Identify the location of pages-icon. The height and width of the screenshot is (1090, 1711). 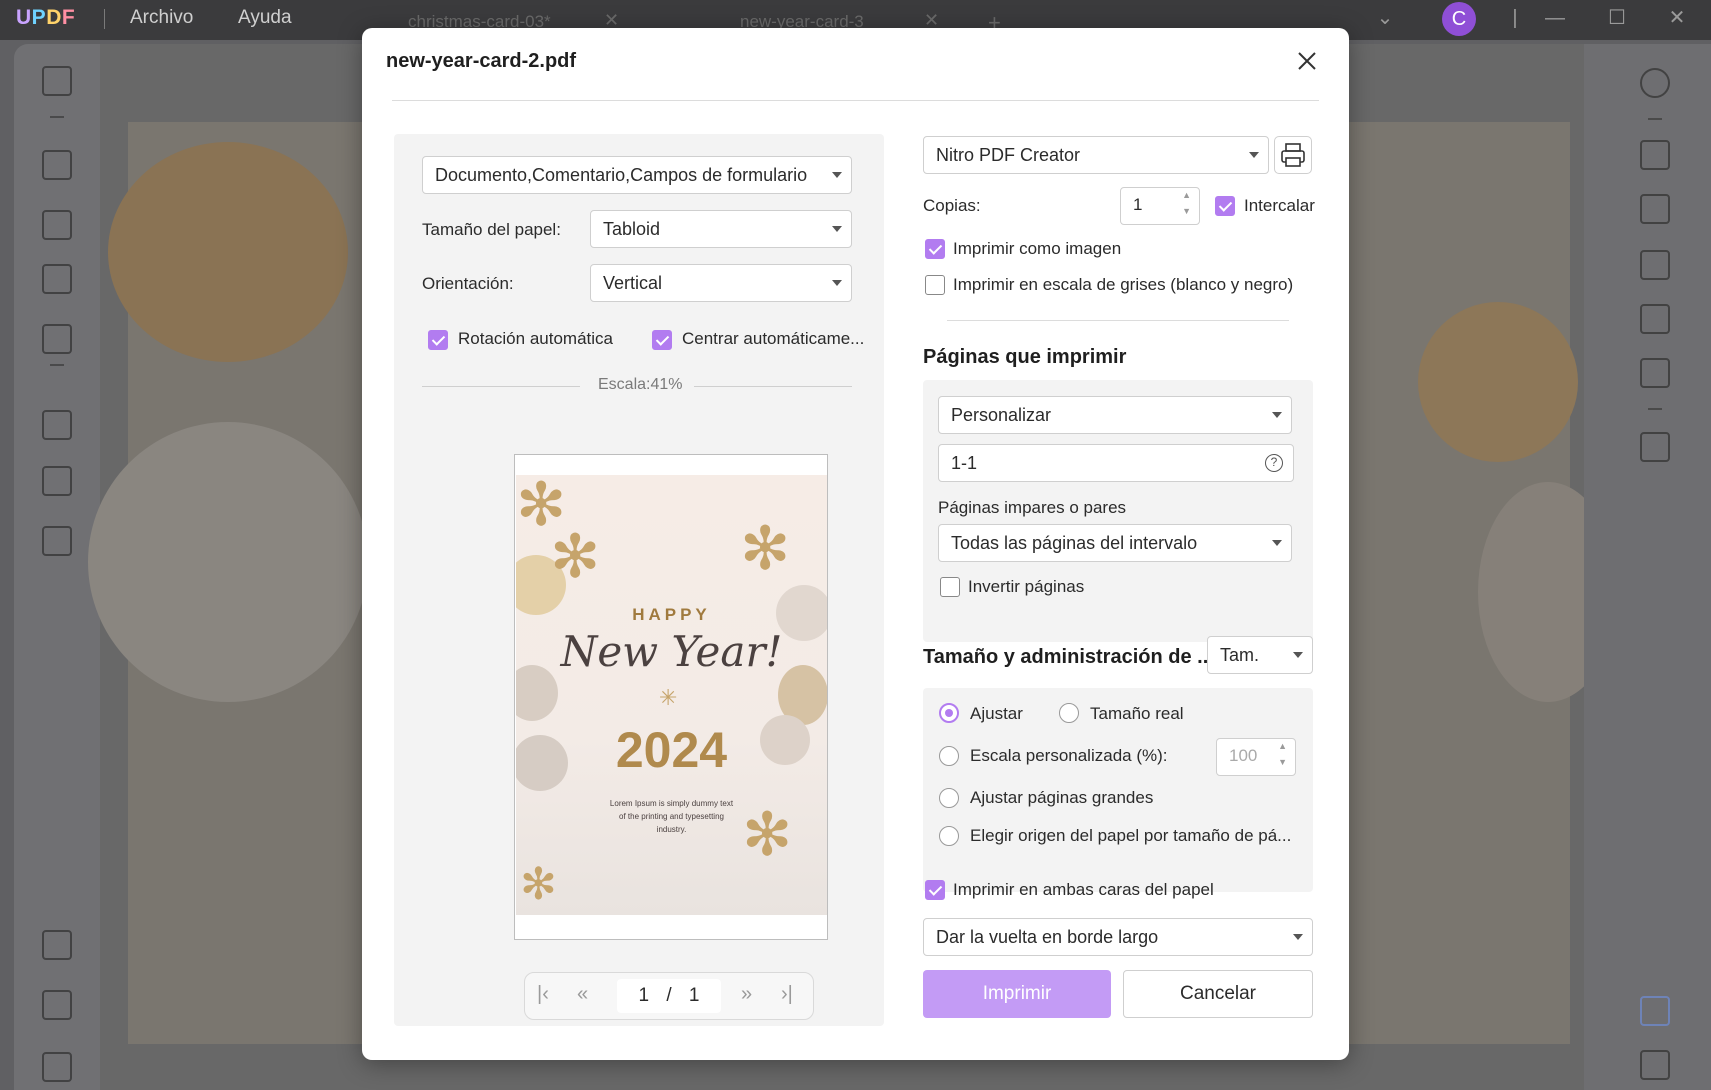
(57, 425).